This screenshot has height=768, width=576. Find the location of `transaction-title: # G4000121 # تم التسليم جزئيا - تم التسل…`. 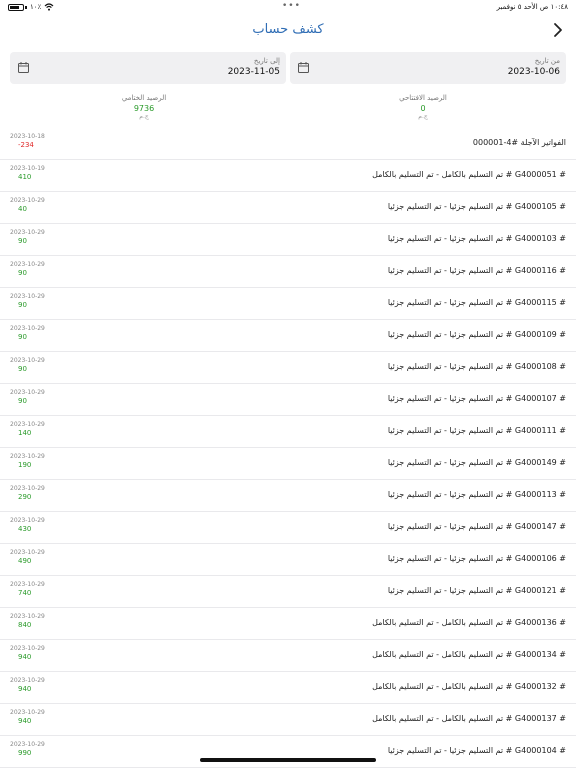

transaction-title: # G4000121 # تم التسليم جزئيا - تم التسل… is located at coordinates (476, 590).